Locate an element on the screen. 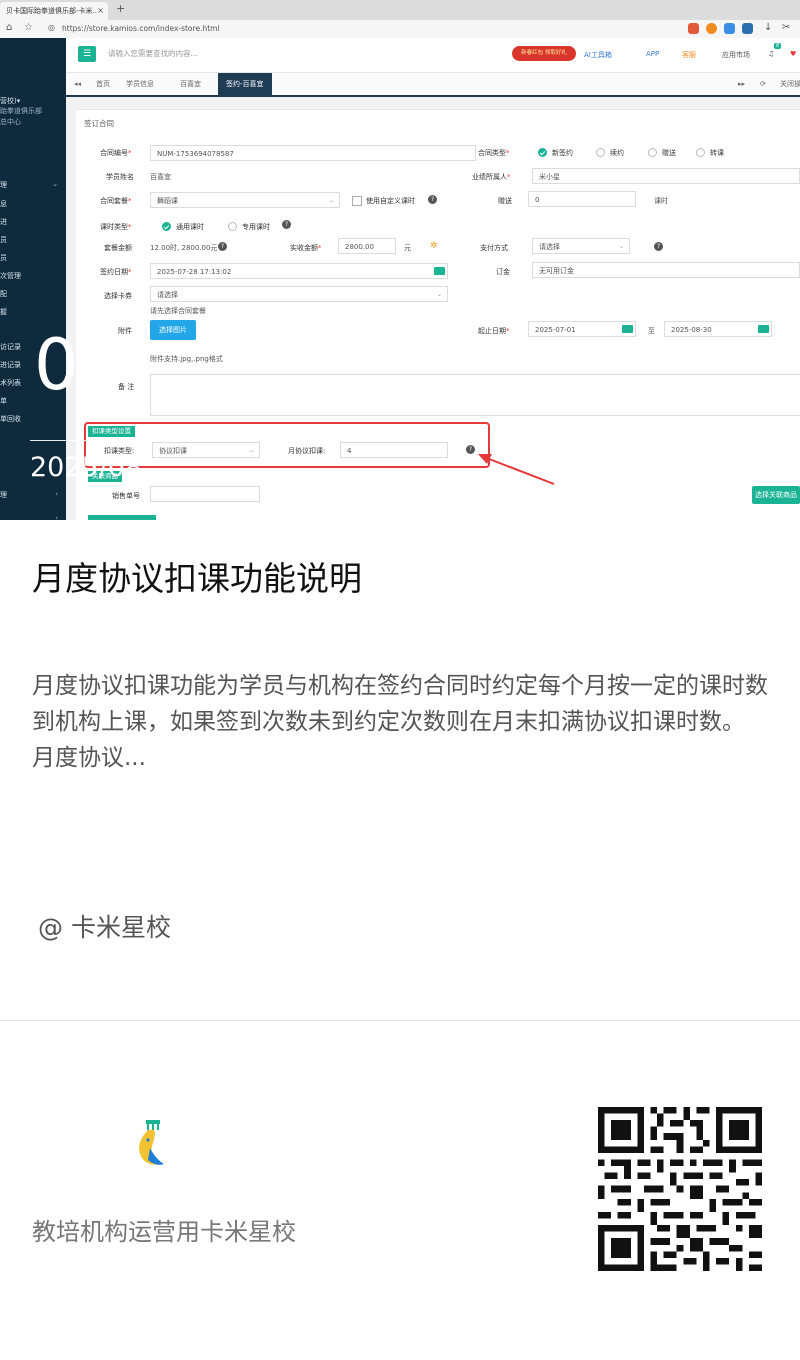 The height and width of the screenshot is (1360, 800). radio-gift is located at coordinates (652, 152).